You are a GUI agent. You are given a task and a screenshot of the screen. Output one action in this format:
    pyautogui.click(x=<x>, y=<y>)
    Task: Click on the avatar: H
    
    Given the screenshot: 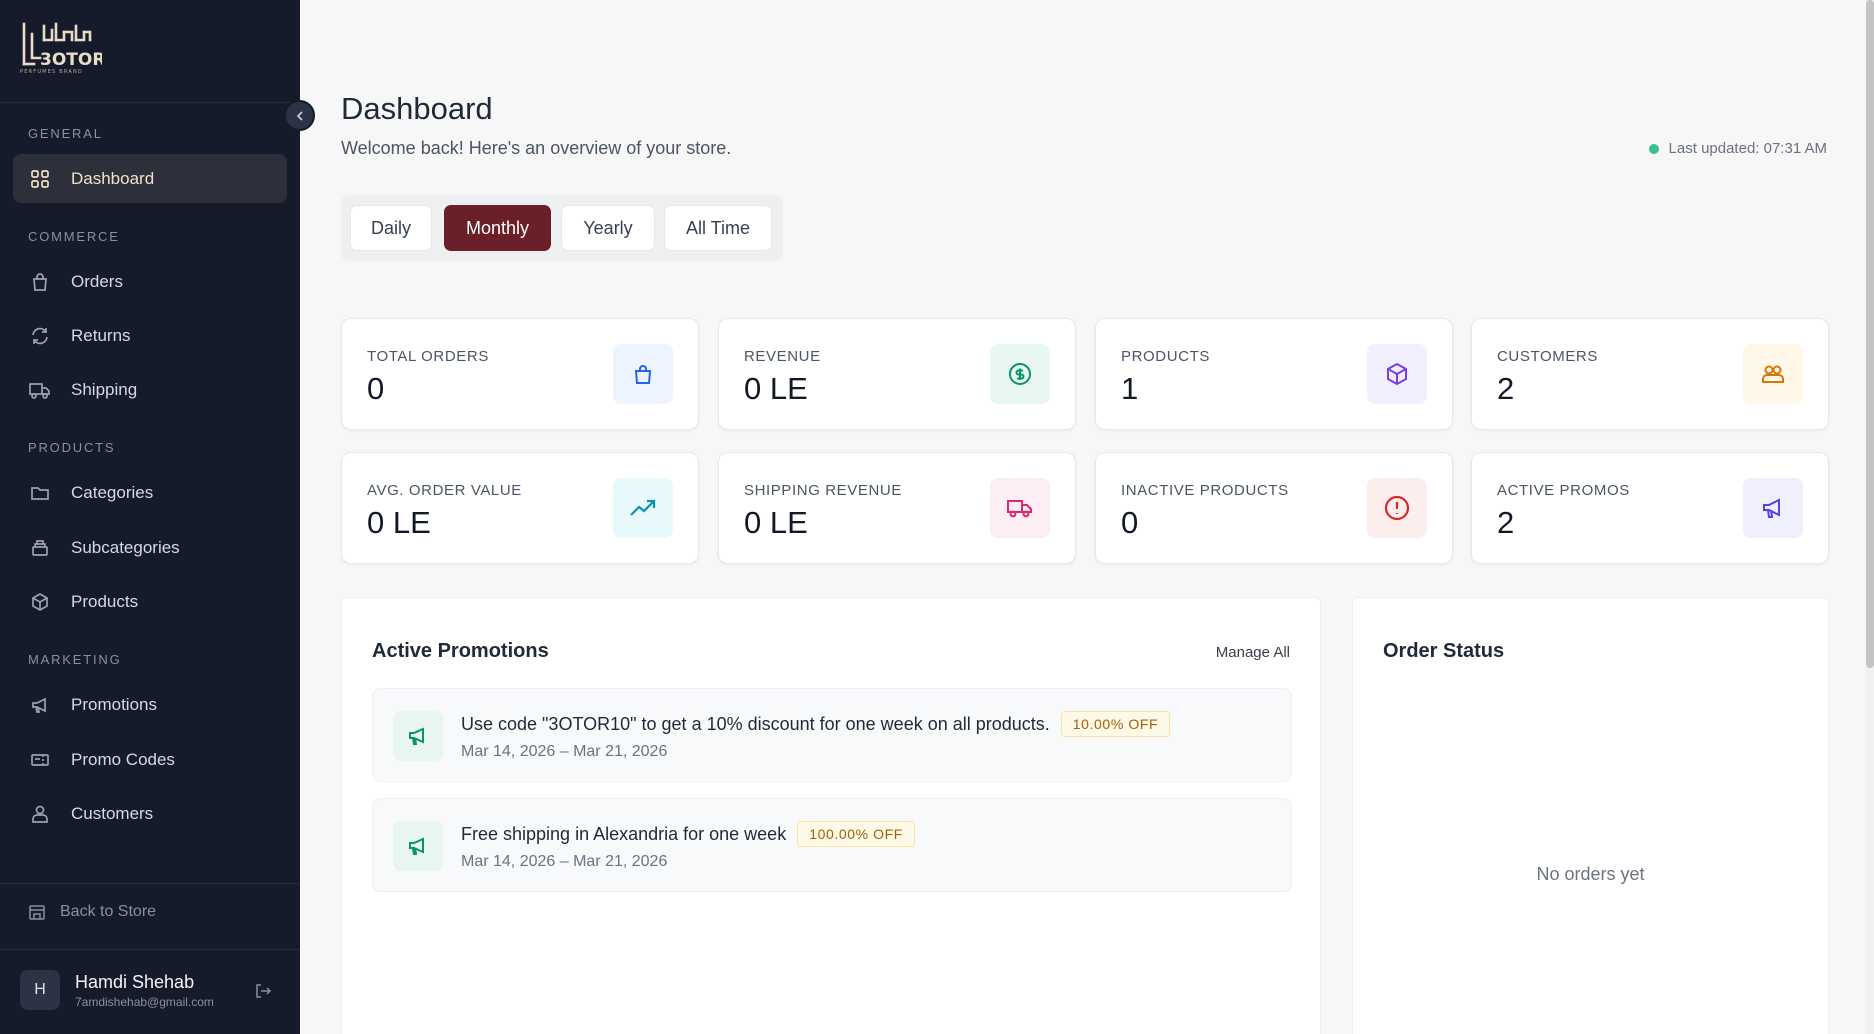 What is the action you would take?
    pyautogui.click(x=40, y=990)
    